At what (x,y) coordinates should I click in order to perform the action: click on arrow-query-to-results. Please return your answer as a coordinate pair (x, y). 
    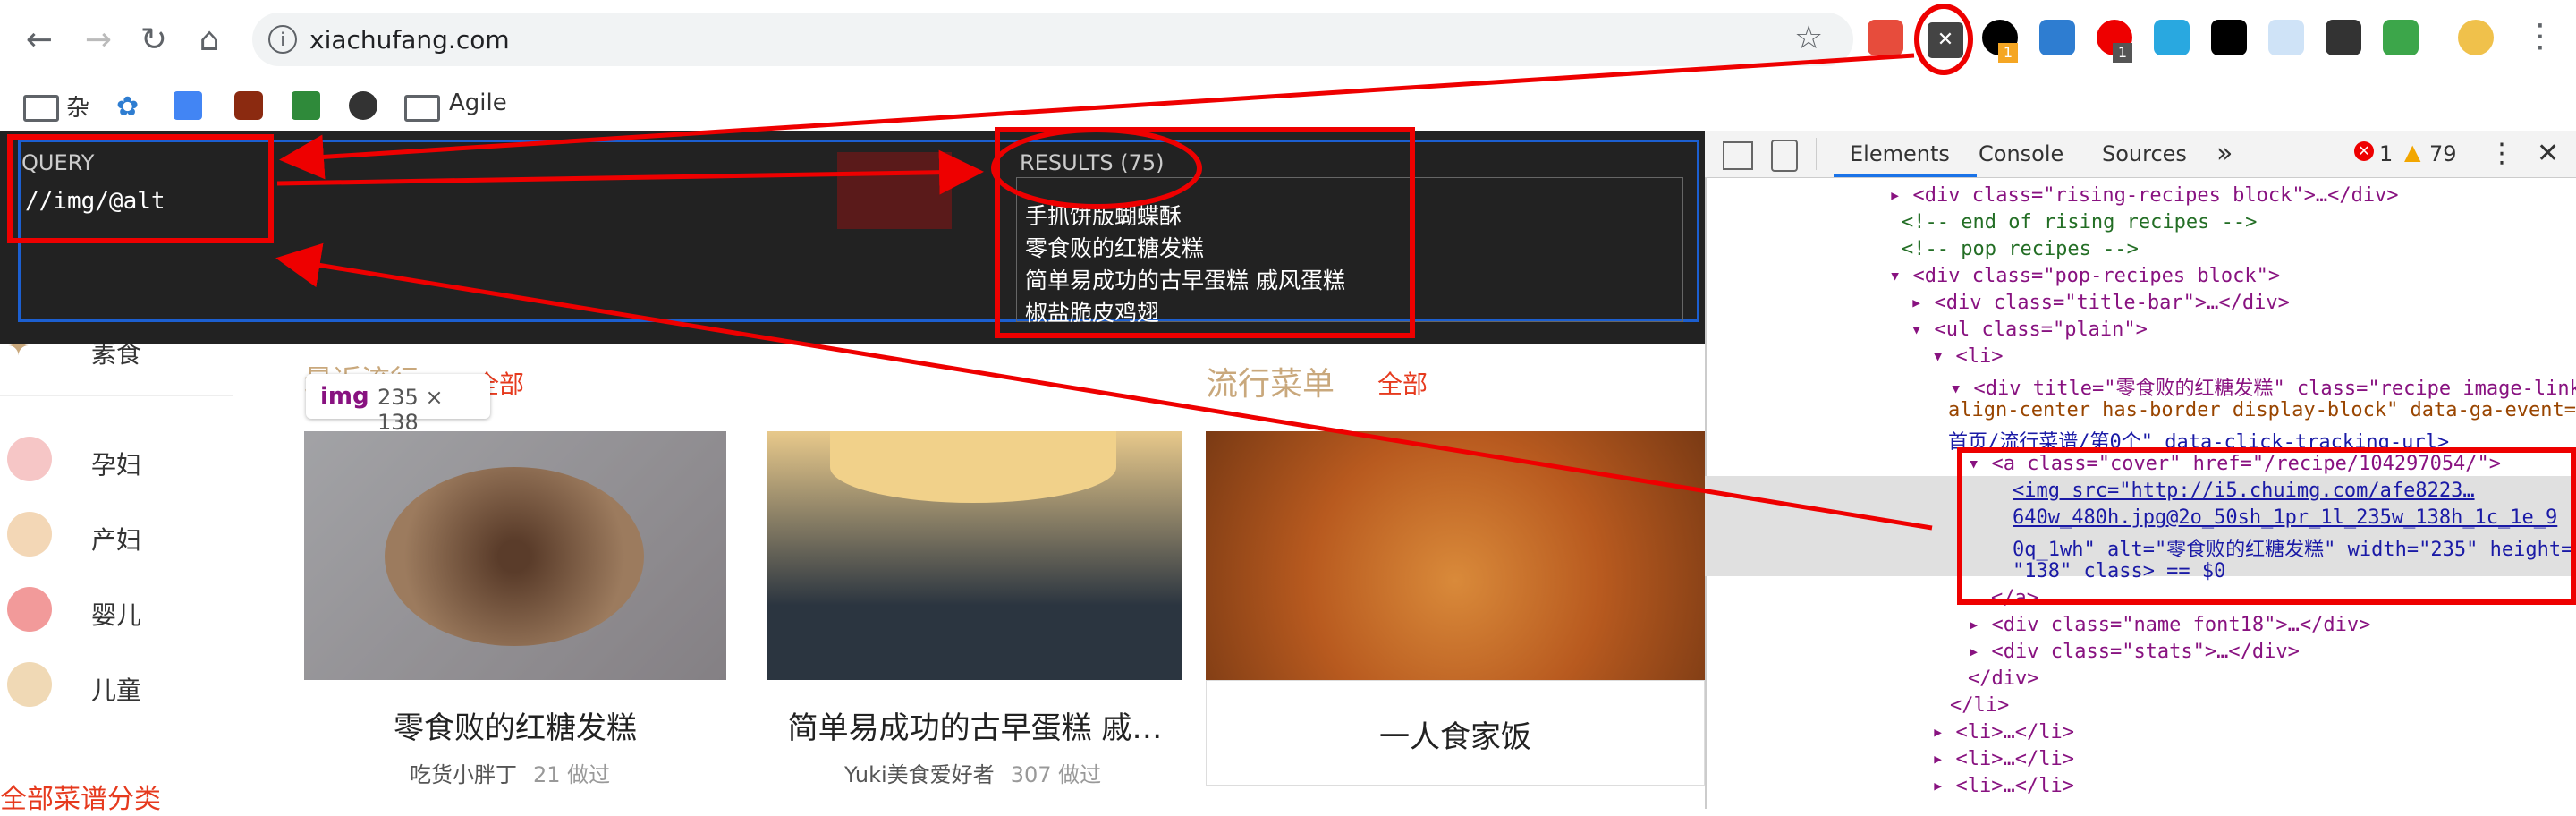
    Looking at the image, I should click on (630, 172).